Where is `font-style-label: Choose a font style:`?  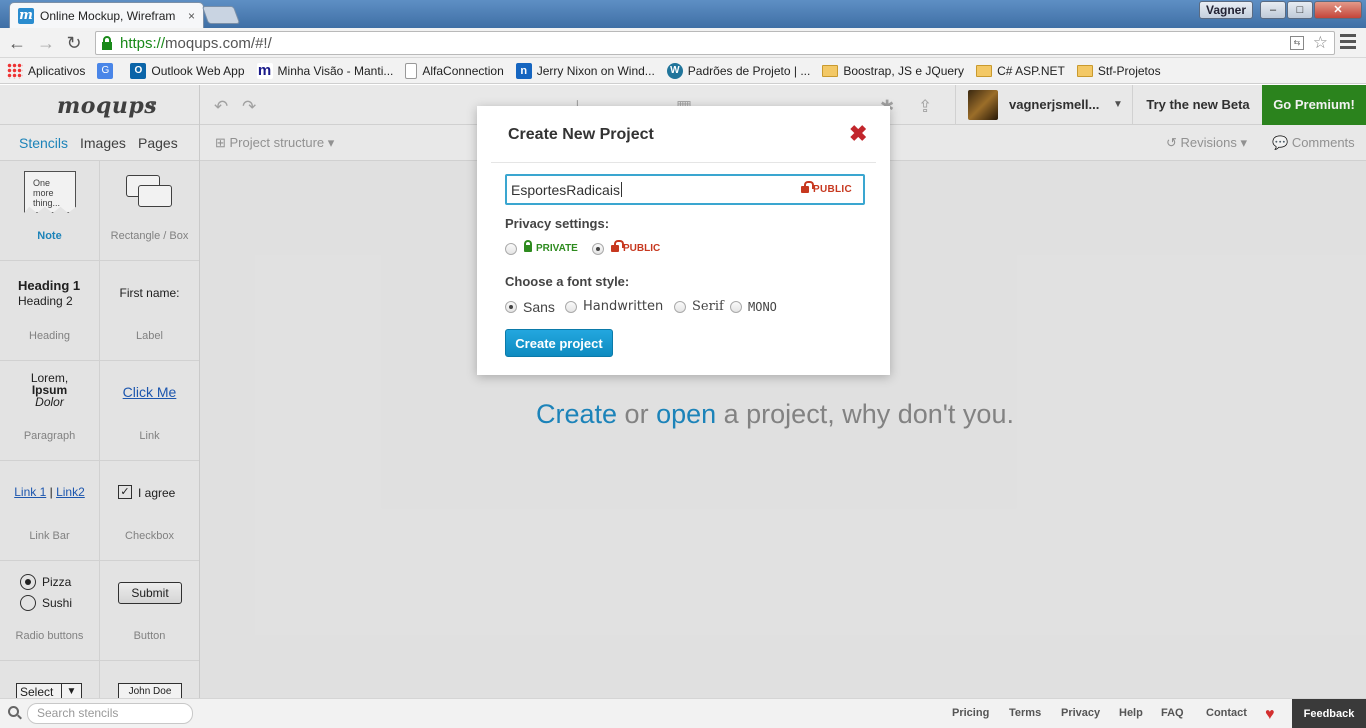
font-style-label: Choose a font style: is located at coordinates (567, 281).